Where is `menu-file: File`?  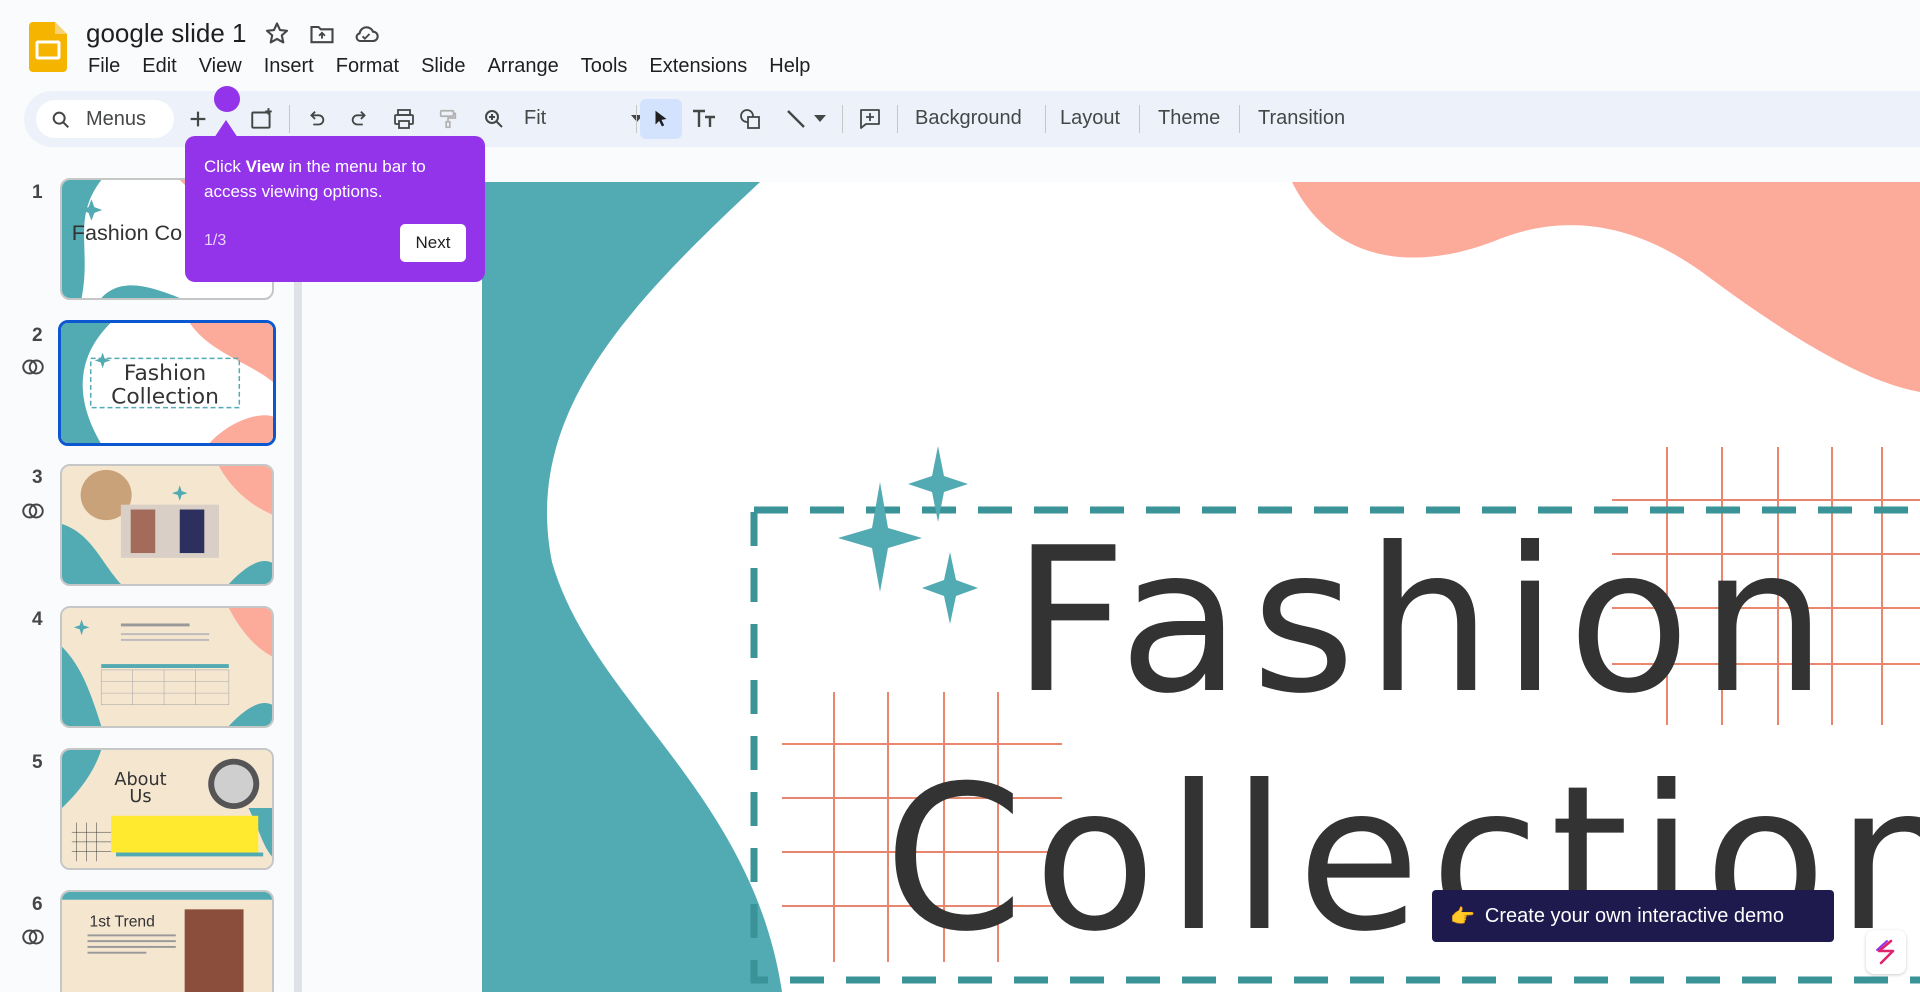 menu-file: File is located at coordinates (104, 66).